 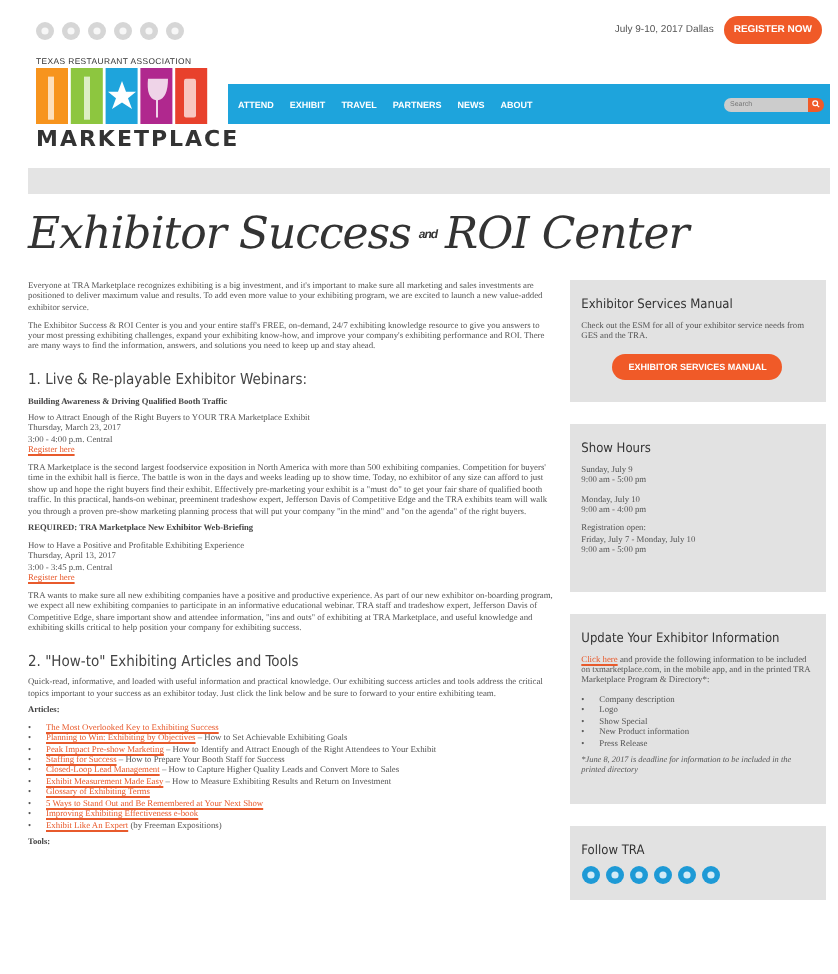 I want to click on page-title: Exhibitor Success, so click(x=219, y=235).